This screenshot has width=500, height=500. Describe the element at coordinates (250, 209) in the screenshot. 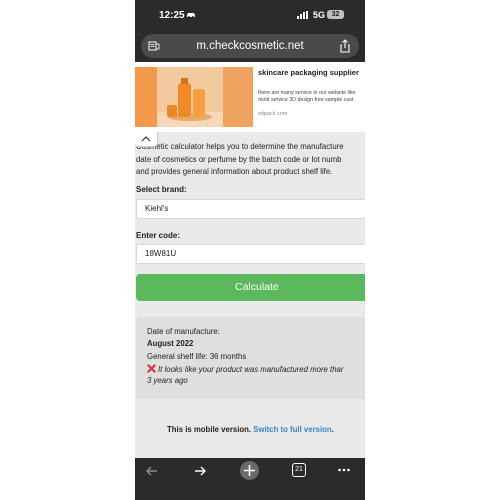

I see `brand-select: Kiehl's` at that location.